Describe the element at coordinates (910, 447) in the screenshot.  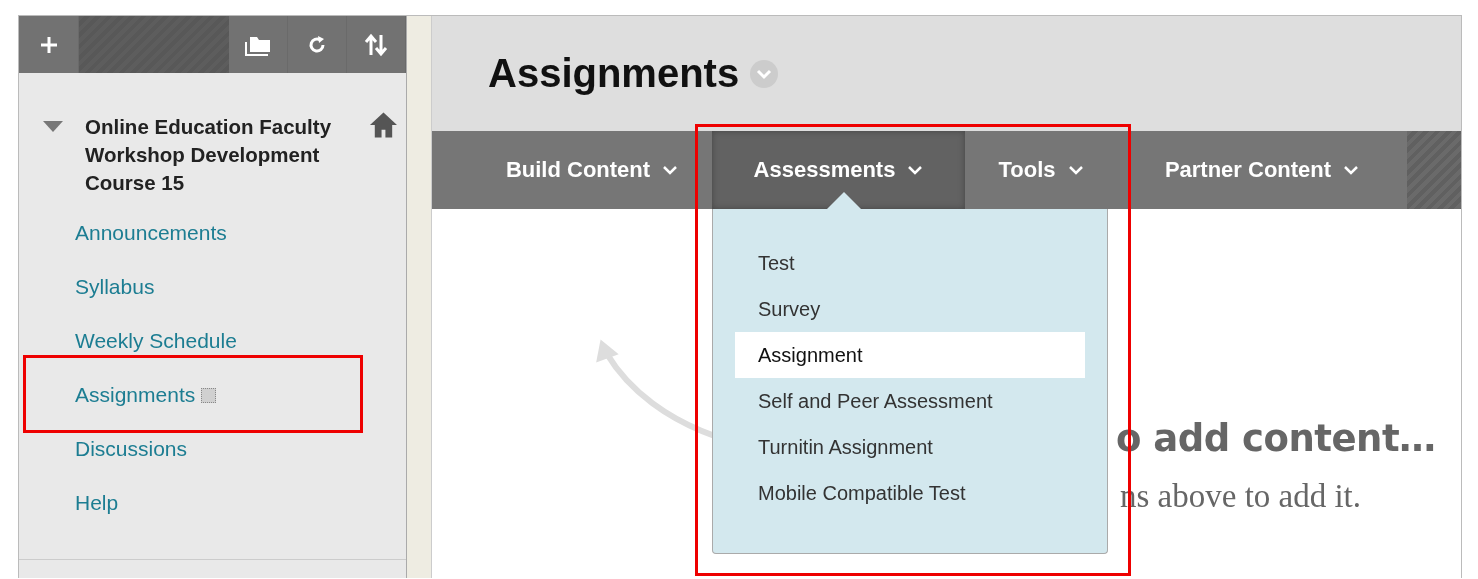
I see `dropdown-item: Turnitin Assignment` at that location.